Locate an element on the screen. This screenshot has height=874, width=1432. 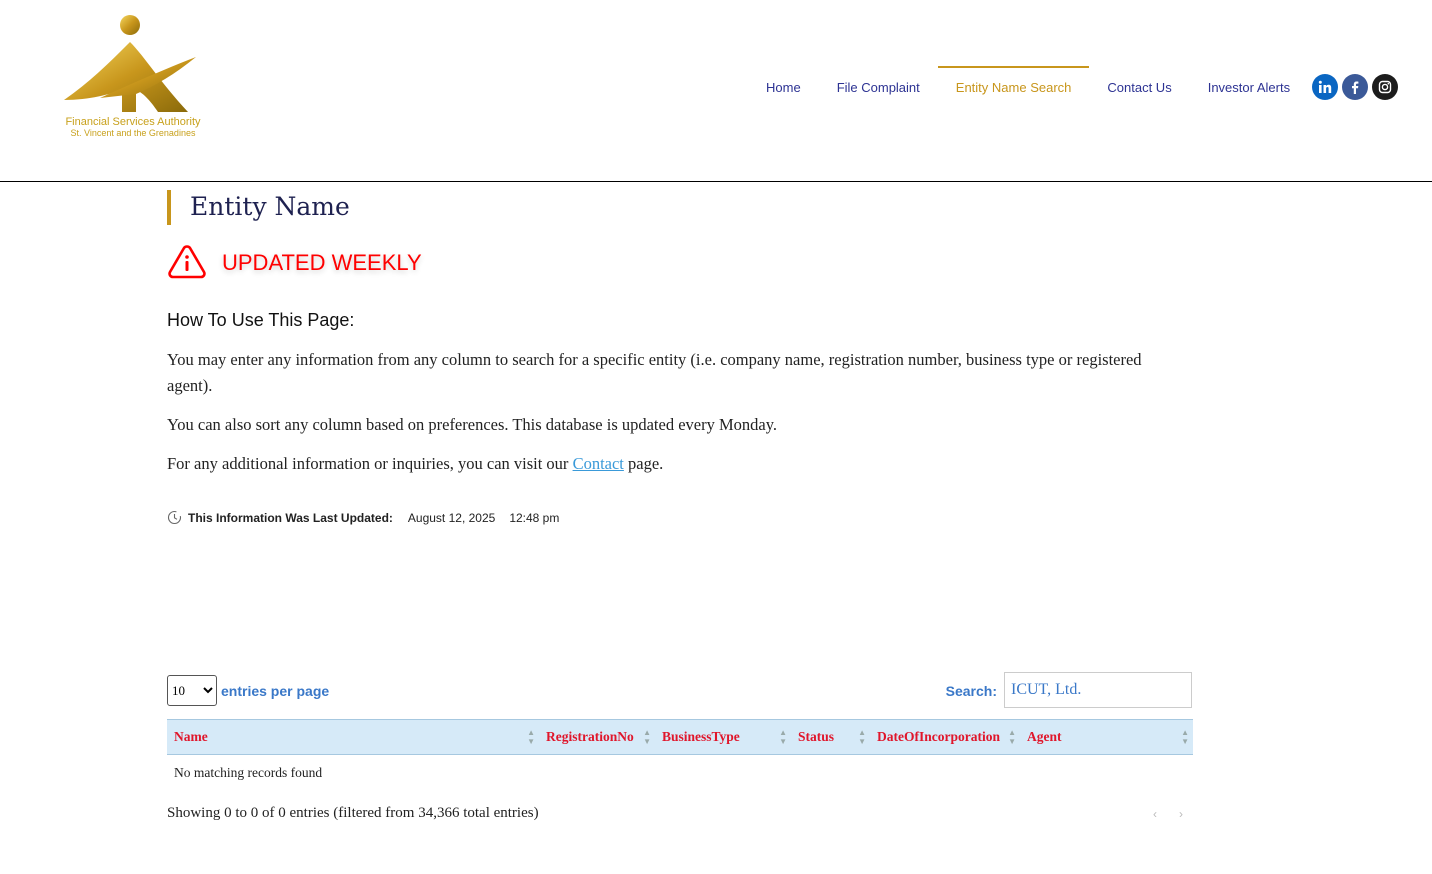
title-block: Entity Name is located at coordinates (680, 207).